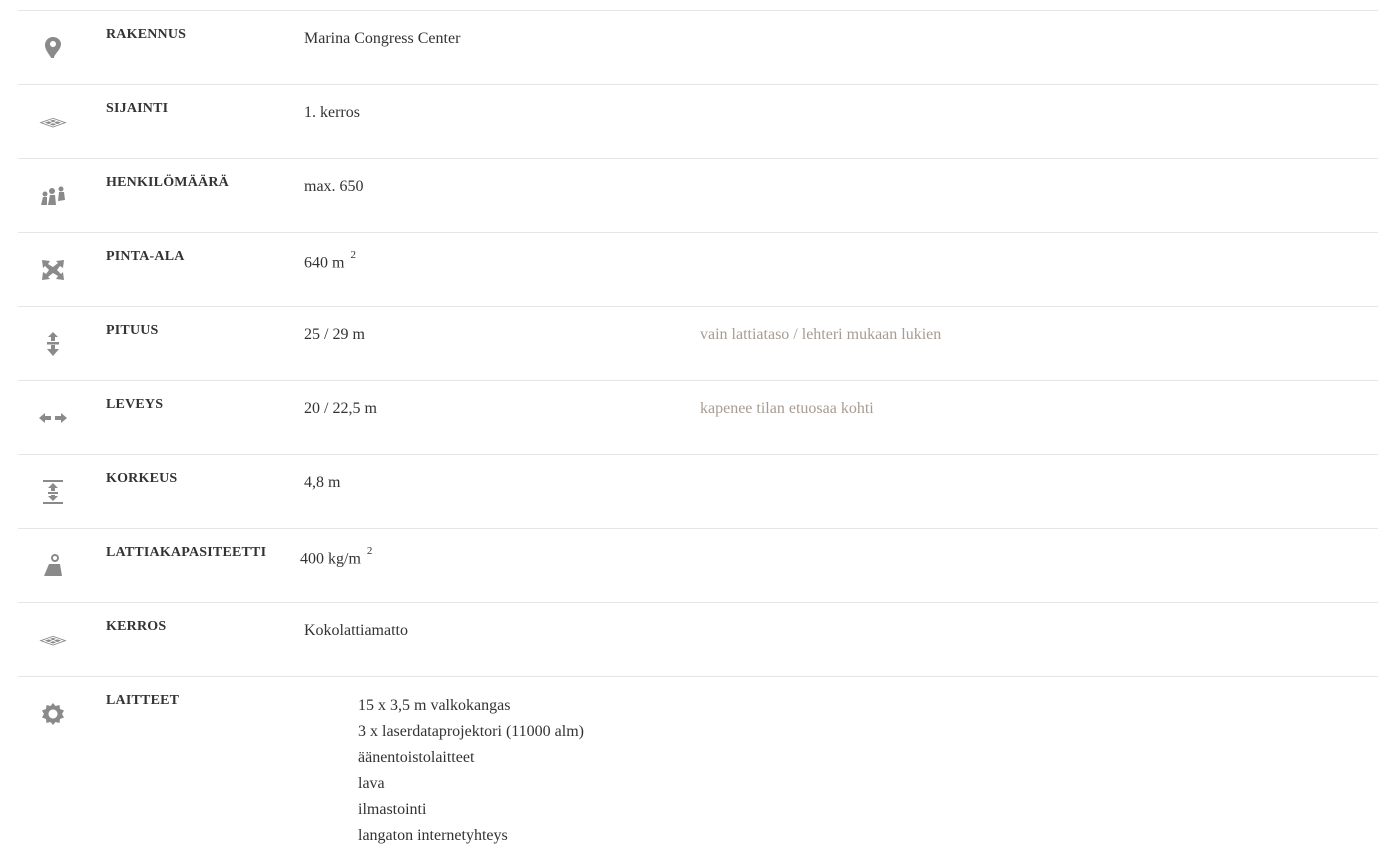 Image resolution: width=1385 pixels, height=856 pixels. Describe the element at coordinates (143, 700) in the screenshot. I see `row-label: LAITTEET` at that location.